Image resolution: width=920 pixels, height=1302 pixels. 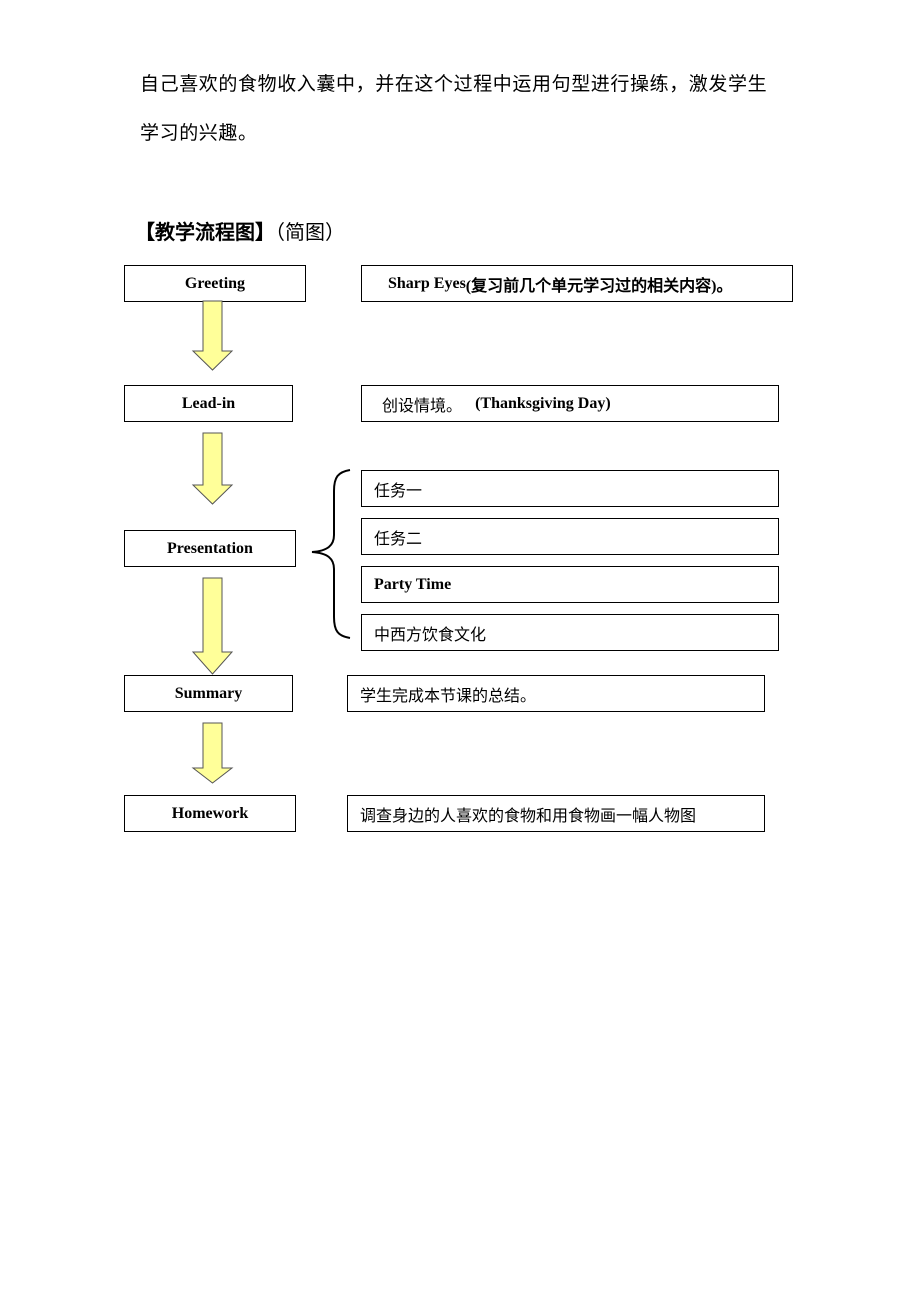 I want to click on section-heading: 【教学流程图】（简图）, so click(x=240, y=230).